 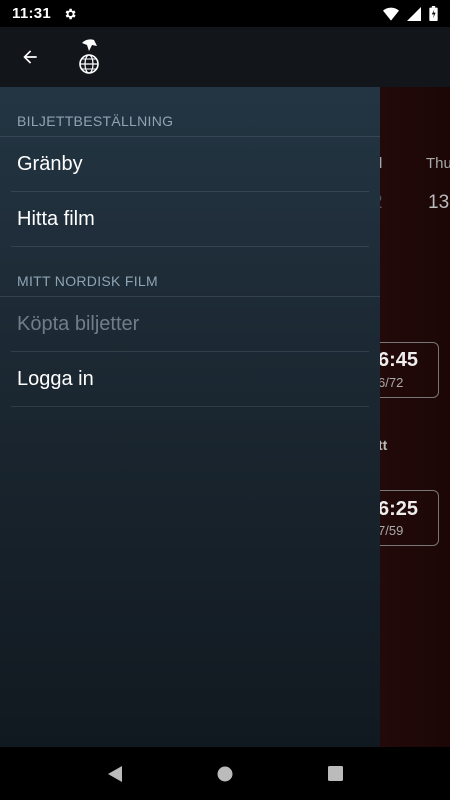 I want to click on gear-icon, so click(x=70, y=13).